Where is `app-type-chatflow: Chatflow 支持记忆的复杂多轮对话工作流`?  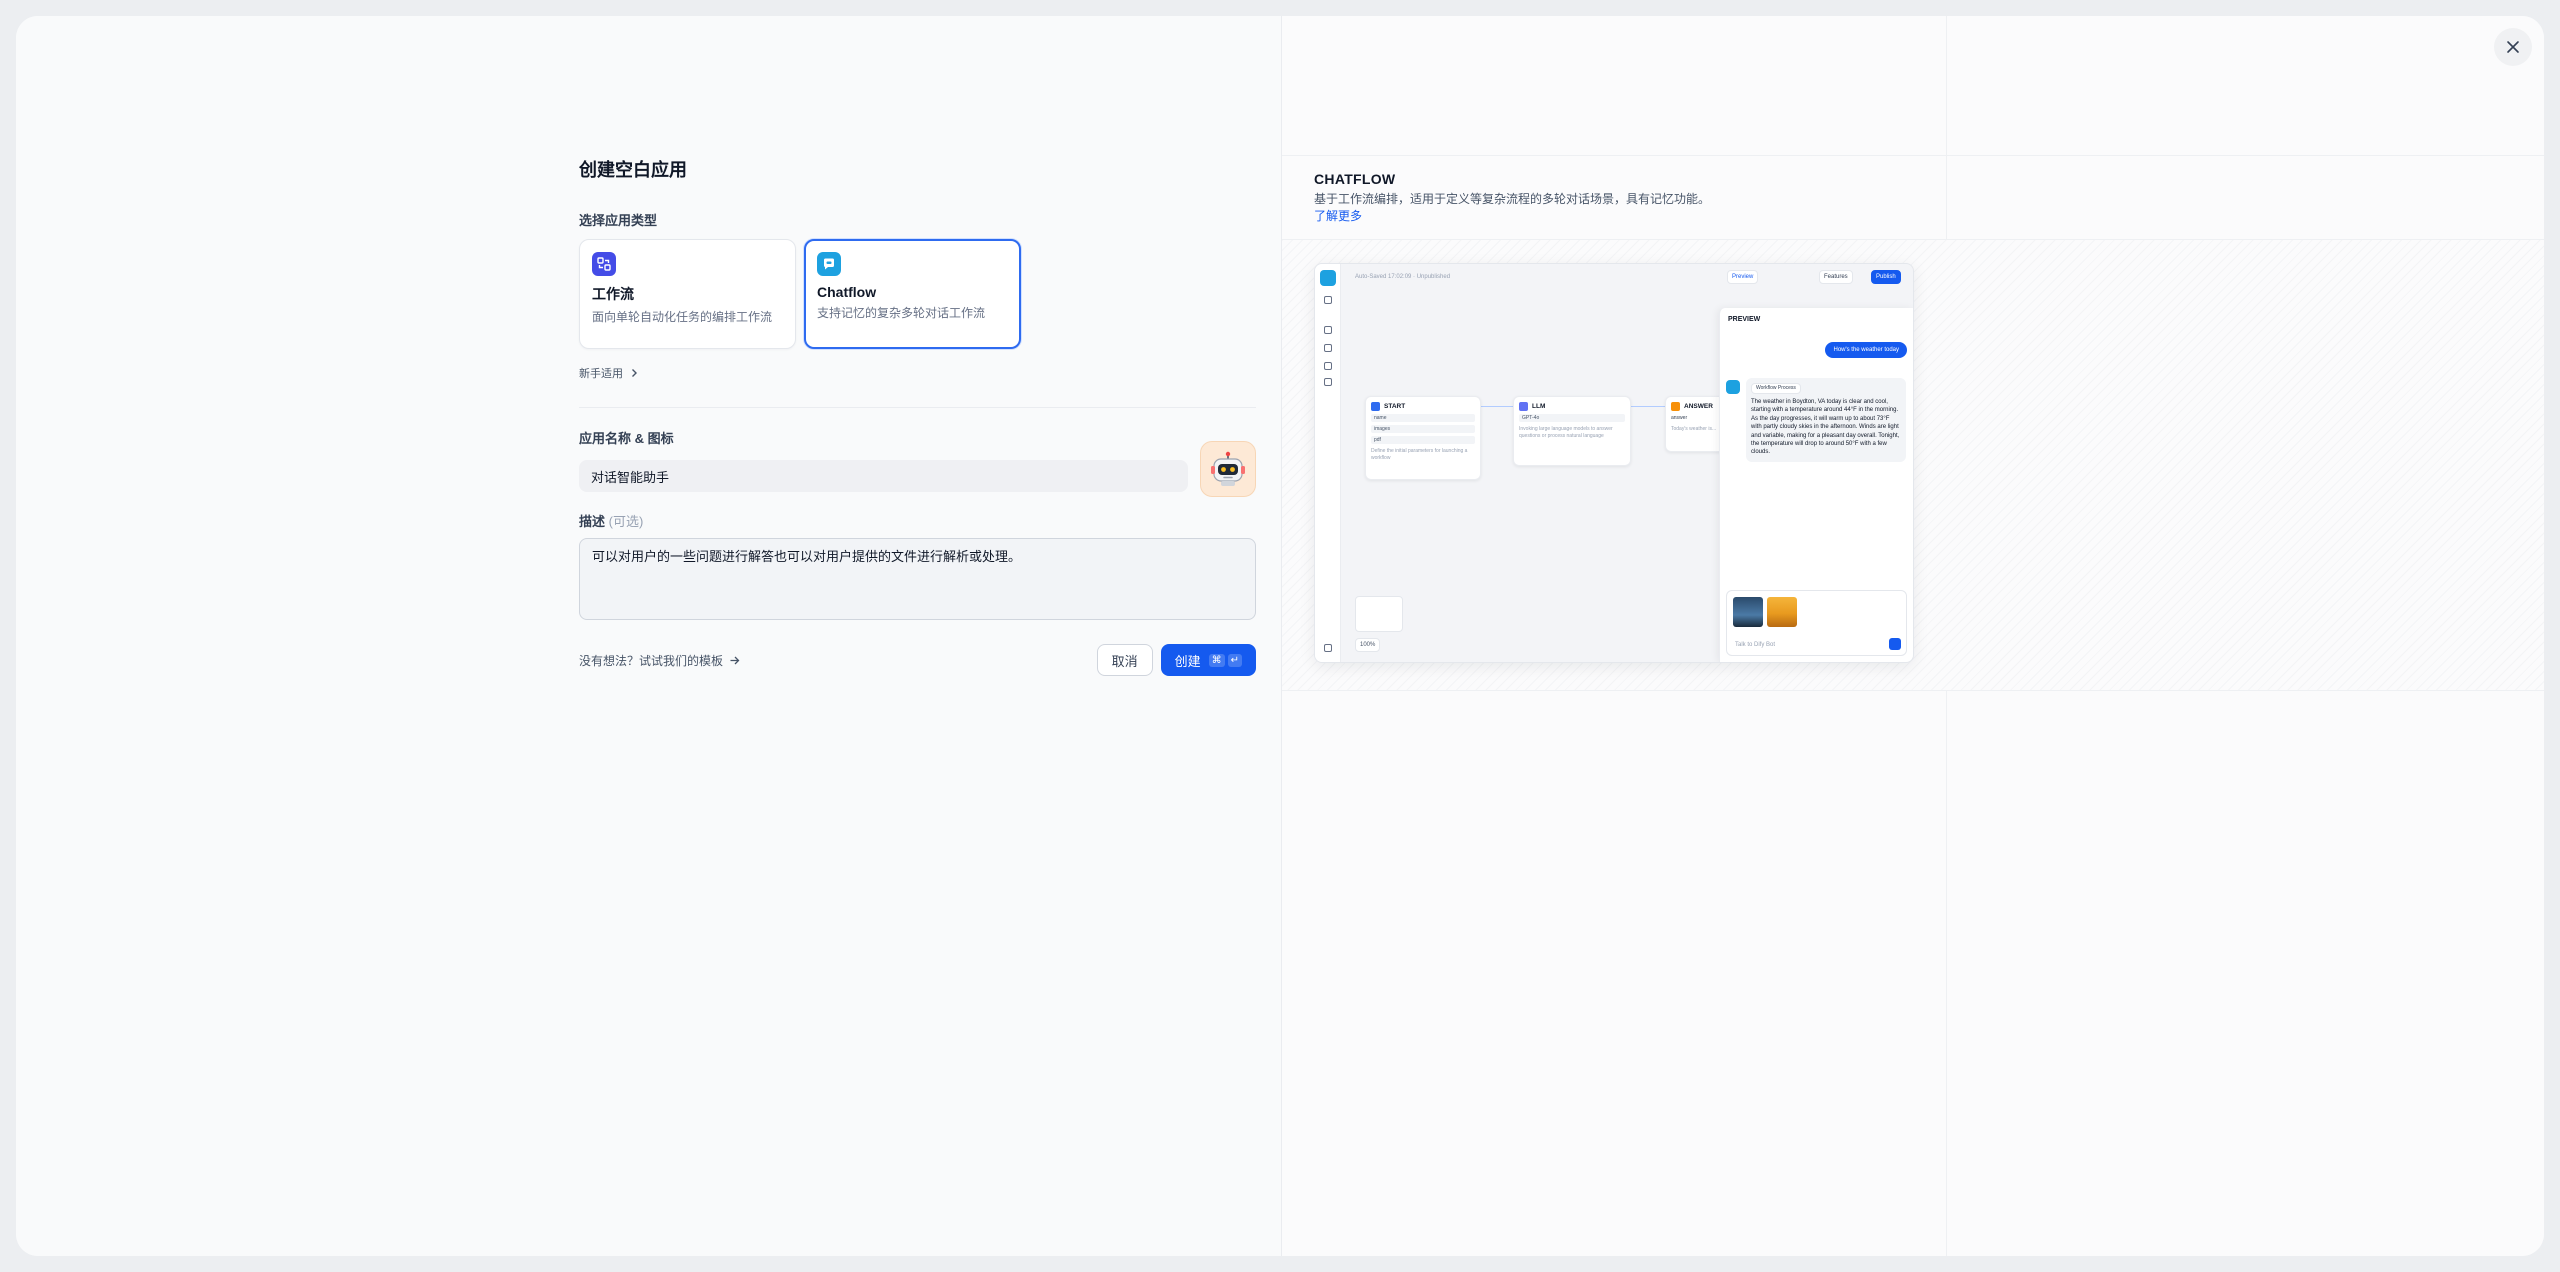
app-type-chatflow: Chatflow 支持记忆的复杂多轮对话工作流 is located at coordinates (912, 294).